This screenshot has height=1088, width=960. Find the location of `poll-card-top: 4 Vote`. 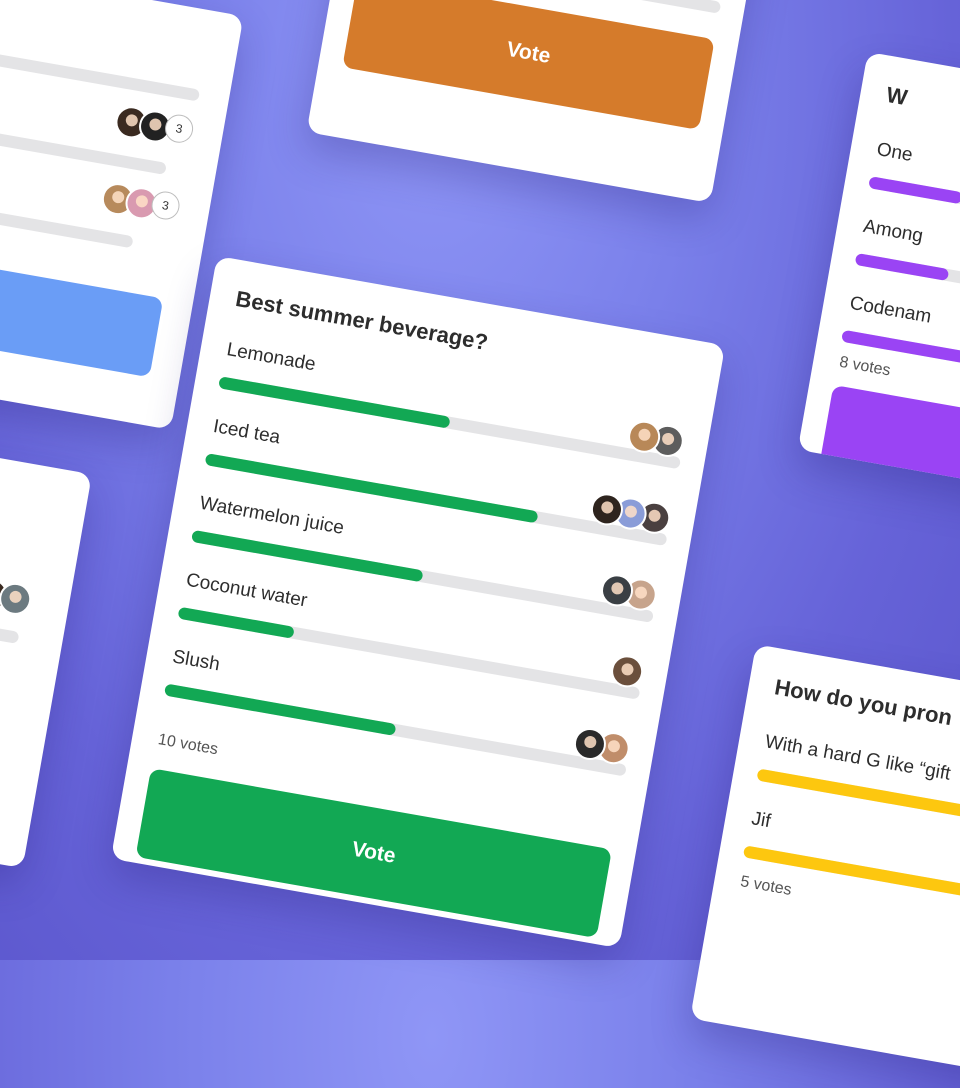

poll-card-top: 4 Vote is located at coordinates (537, 102).